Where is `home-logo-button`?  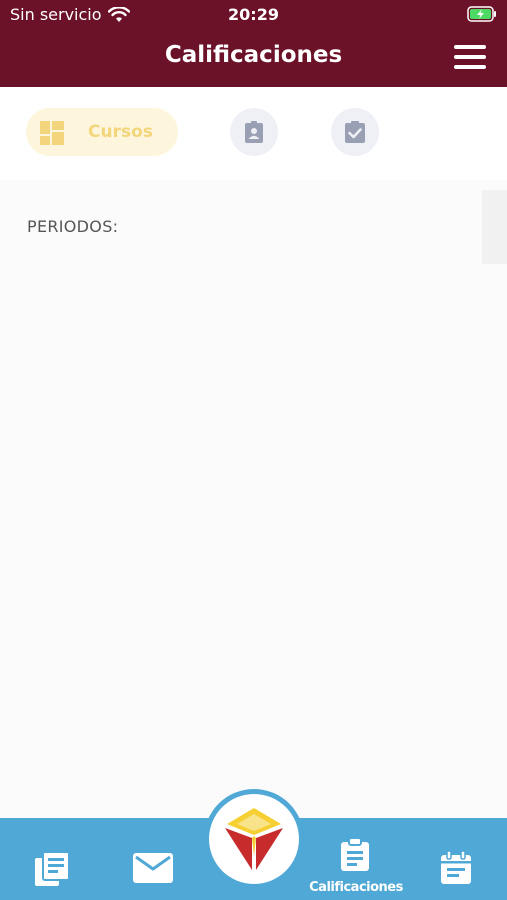
home-logo-button is located at coordinates (254, 839).